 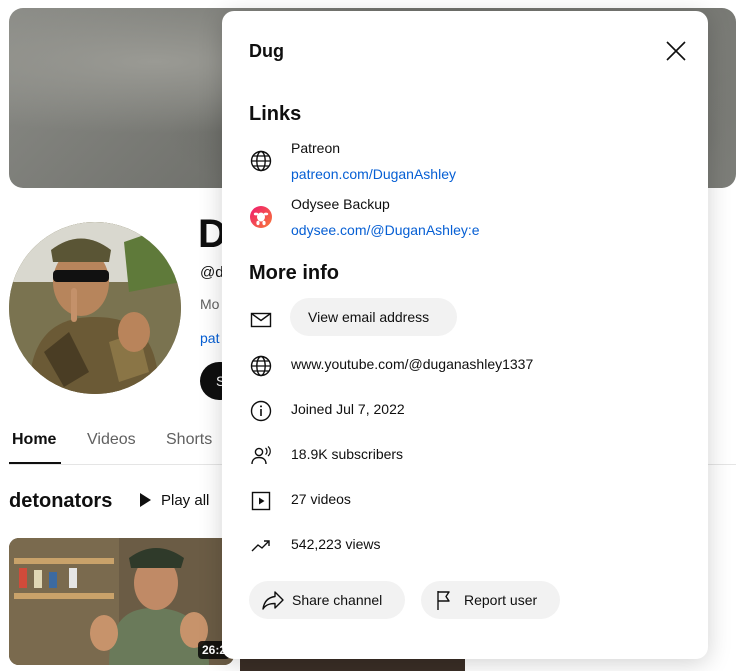 I want to click on share-channel-button: Share channel, so click(x=327, y=600).